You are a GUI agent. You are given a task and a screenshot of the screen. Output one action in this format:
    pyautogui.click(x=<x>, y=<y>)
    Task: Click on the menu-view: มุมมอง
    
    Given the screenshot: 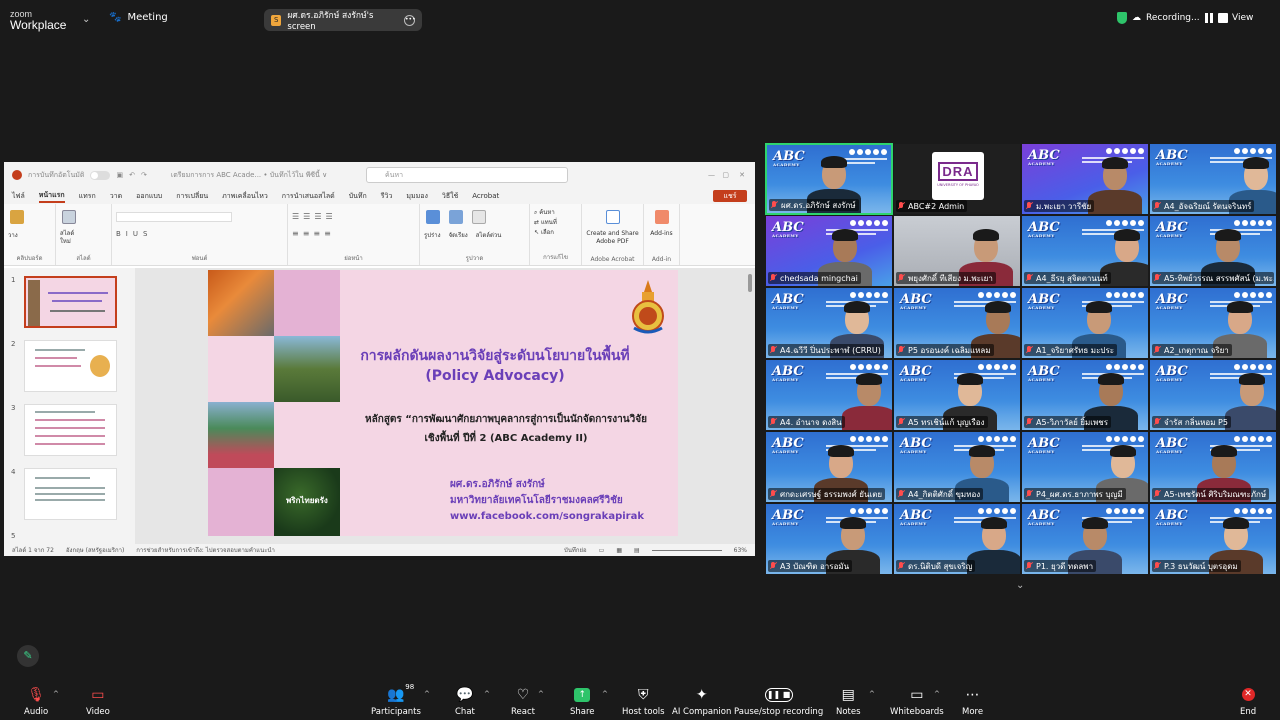 What is the action you would take?
    pyautogui.click(x=416, y=196)
    